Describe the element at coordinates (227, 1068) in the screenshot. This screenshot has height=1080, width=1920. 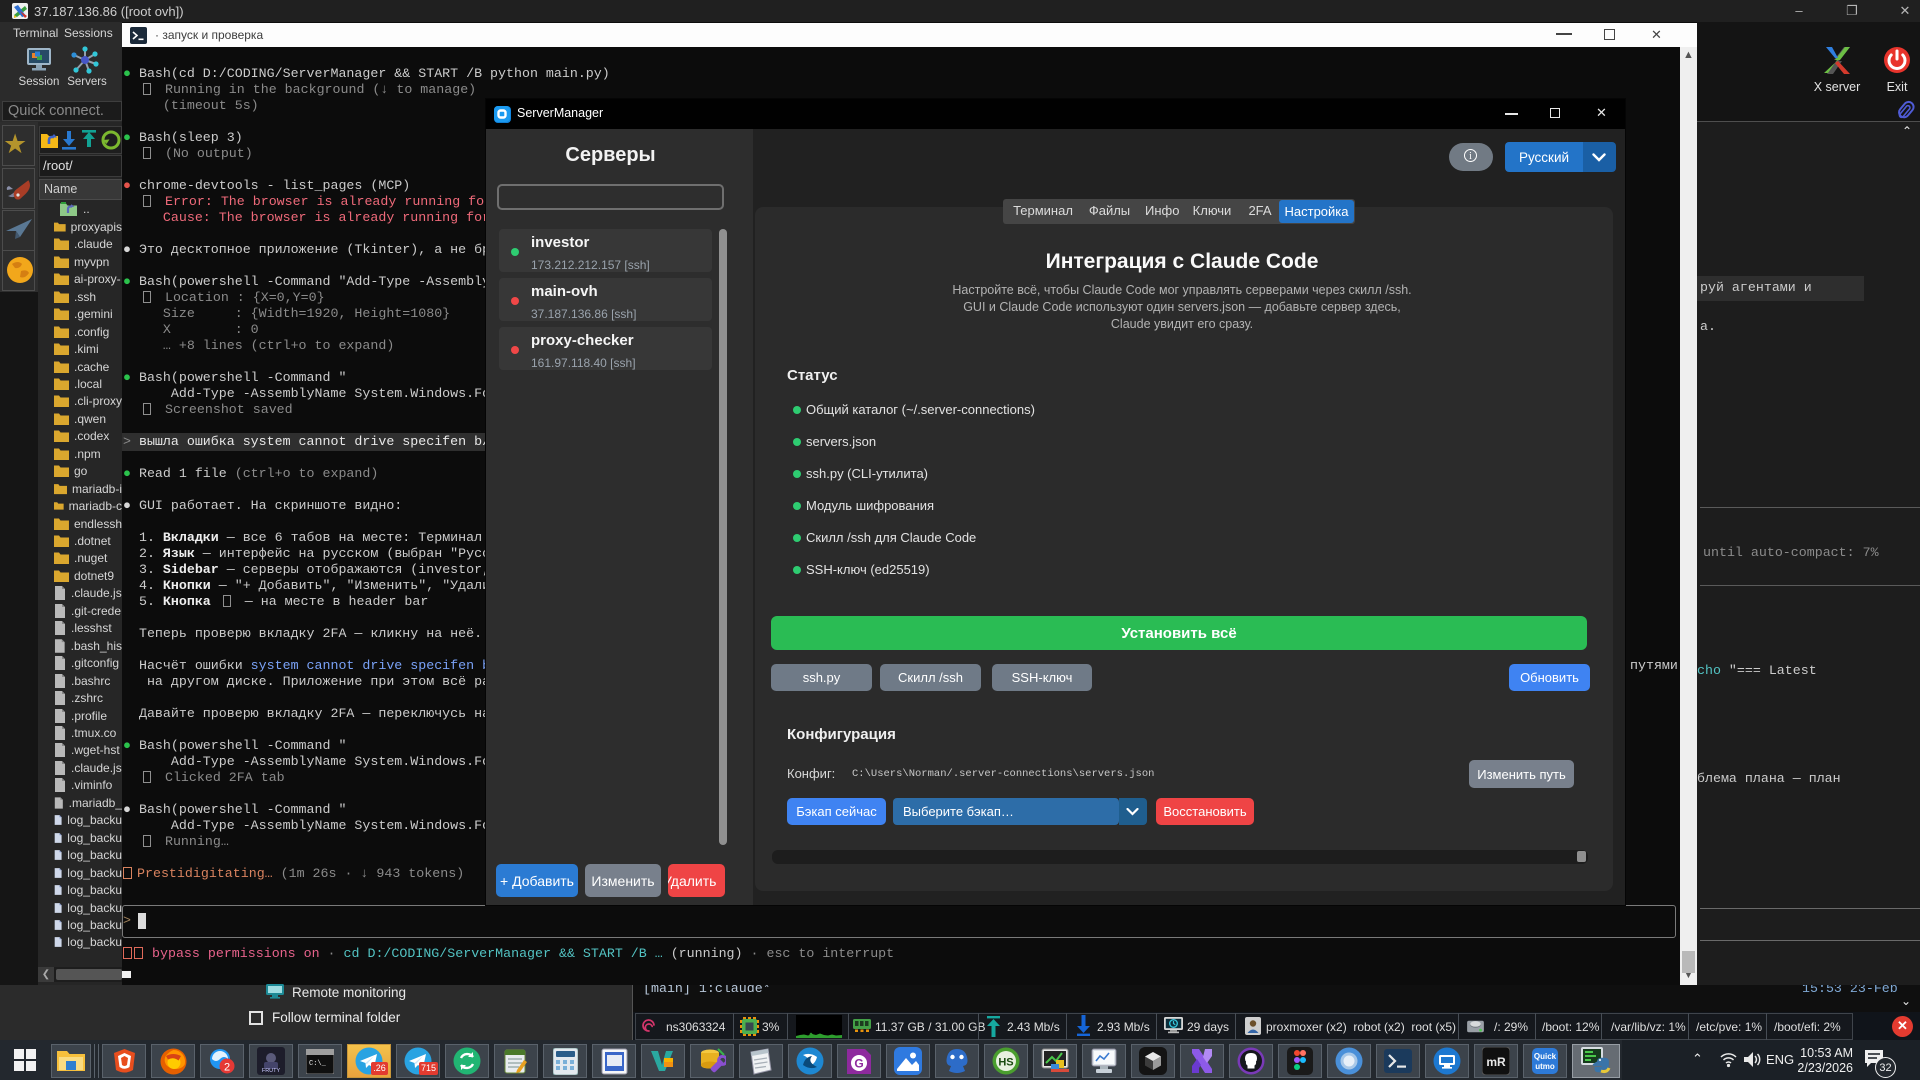
I see `svg-text: 2` at that location.